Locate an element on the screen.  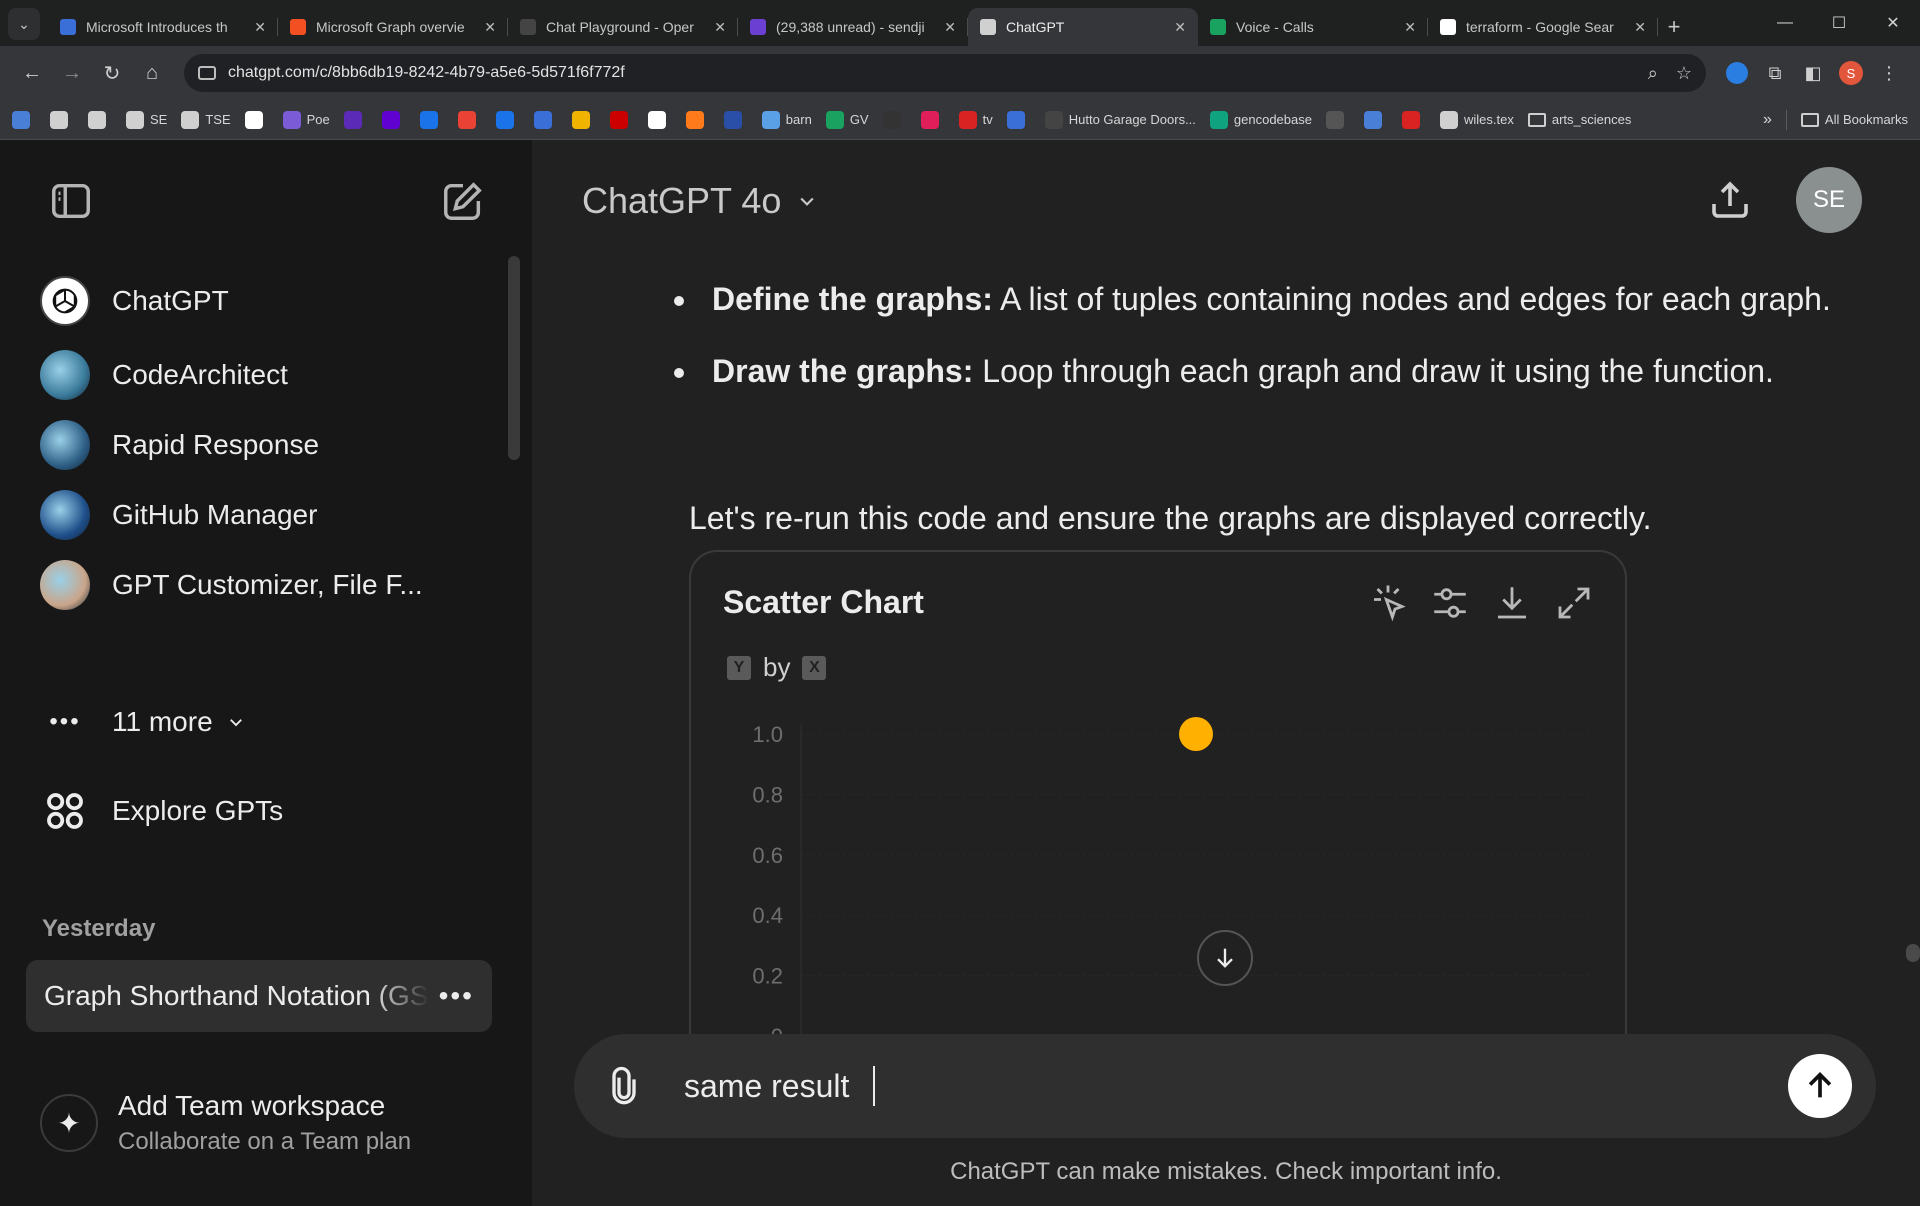
sidebar-gpt-item: Rapid Response is located at coordinates (179, 445).